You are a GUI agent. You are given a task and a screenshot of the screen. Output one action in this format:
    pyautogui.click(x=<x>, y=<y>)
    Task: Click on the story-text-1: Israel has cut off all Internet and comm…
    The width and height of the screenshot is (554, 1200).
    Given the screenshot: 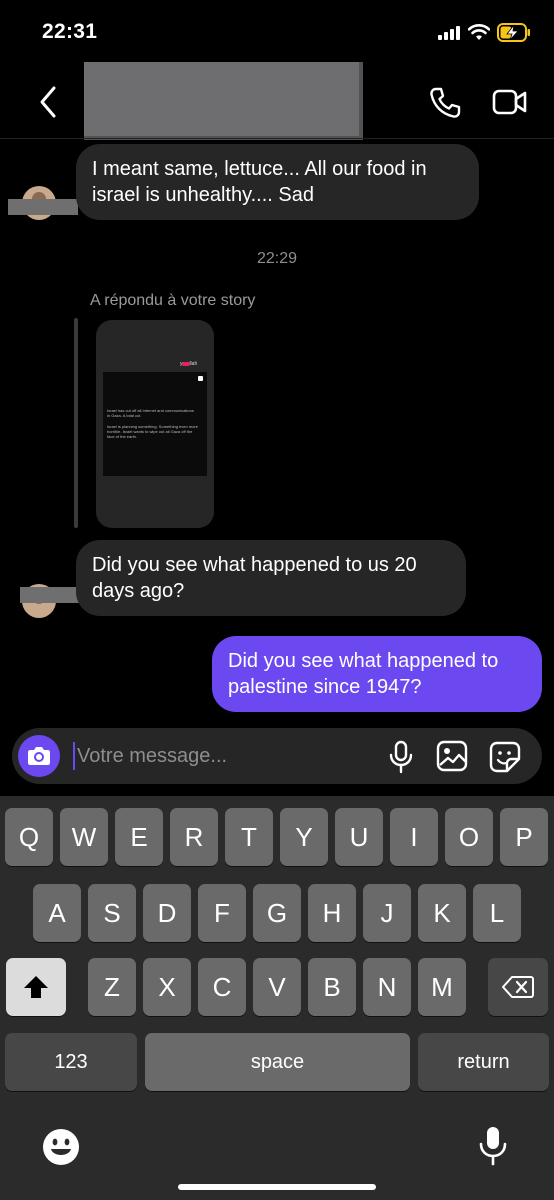 What is the action you would take?
    pyautogui.click(x=150, y=413)
    